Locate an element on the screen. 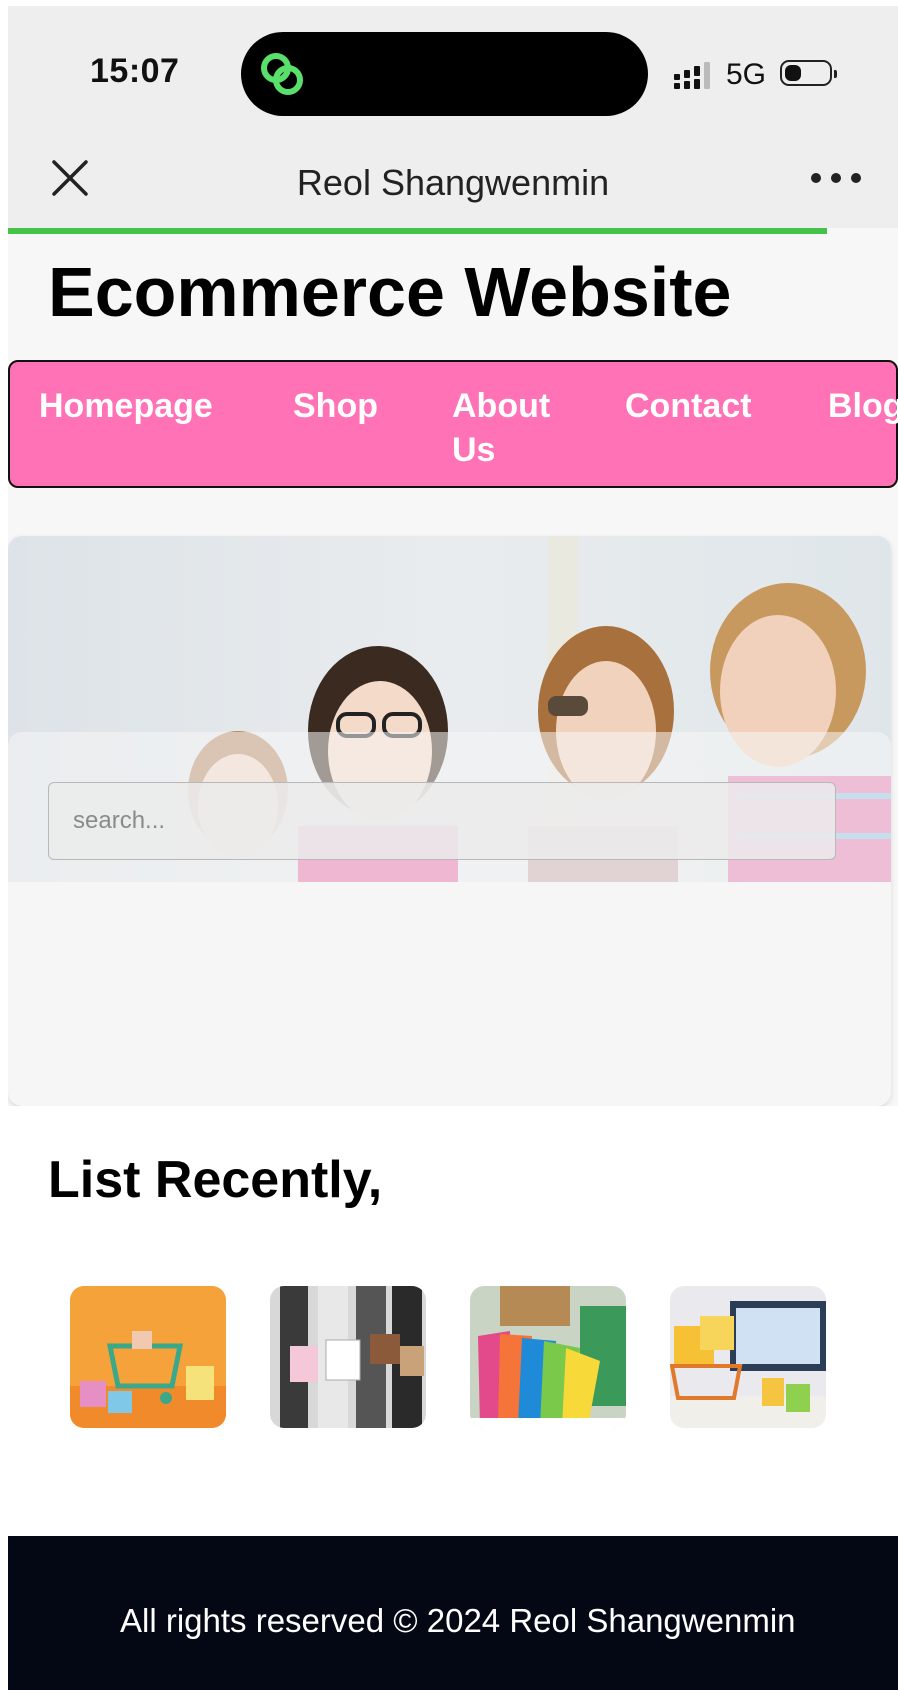 The image size is (898, 1690). menu-item-blog: Blog is located at coordinates (863, 406).